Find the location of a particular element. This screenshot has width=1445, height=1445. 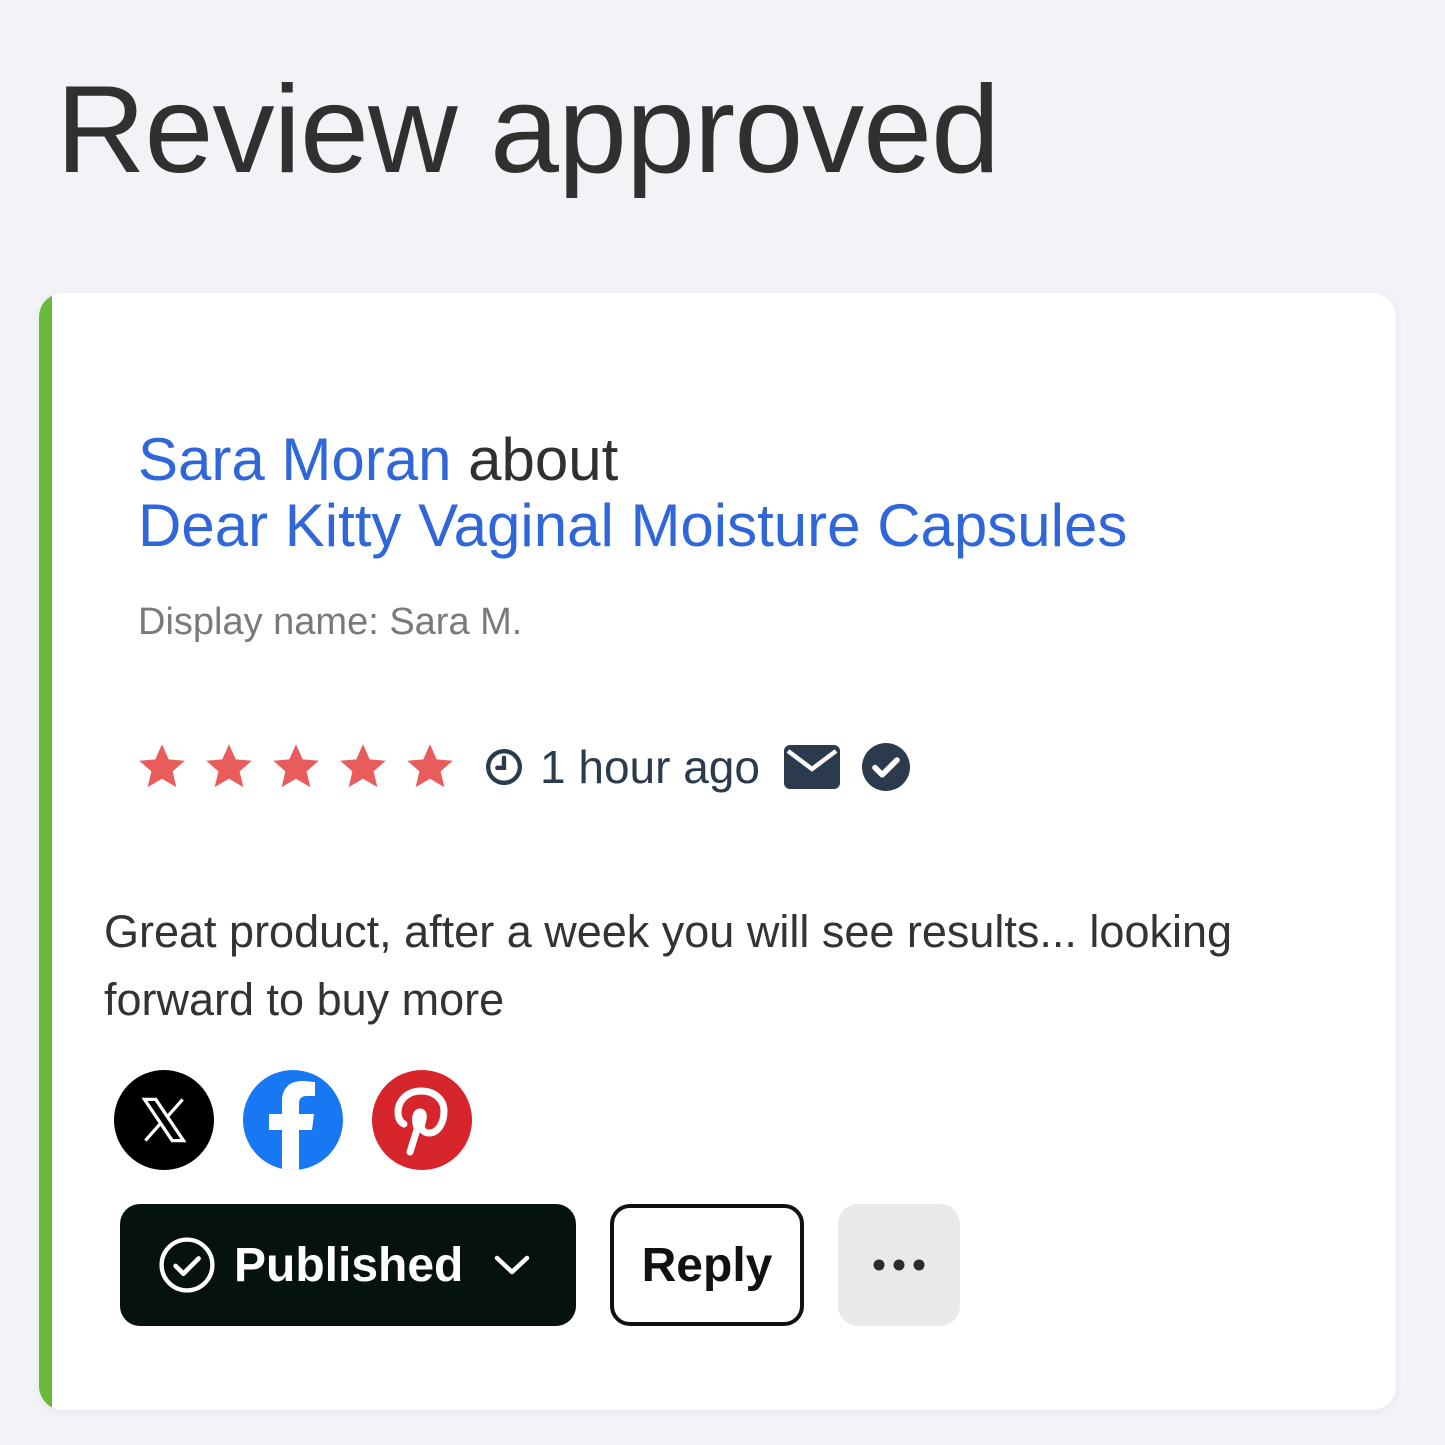

ellipsis-icon is located at coordinates (899, 1265).